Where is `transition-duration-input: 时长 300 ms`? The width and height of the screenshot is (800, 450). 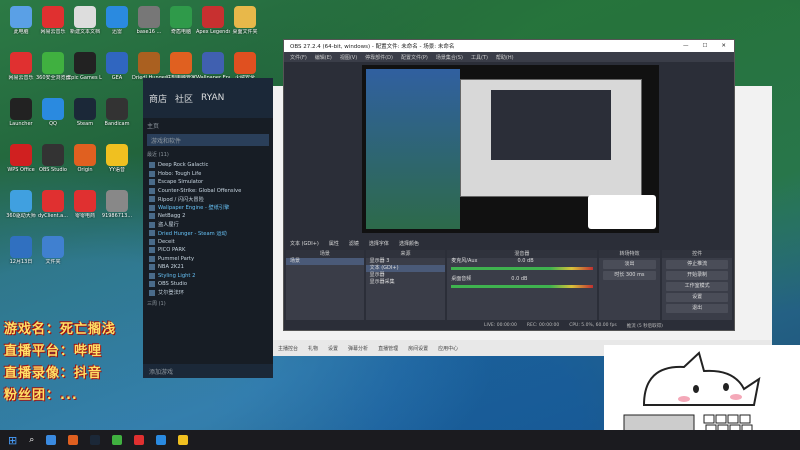 transition-duration-input: 时长 300 ms is located at coordinates (629, 275).